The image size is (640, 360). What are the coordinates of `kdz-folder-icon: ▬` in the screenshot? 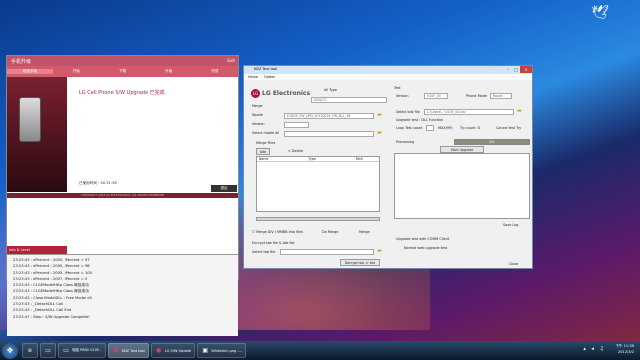 It's located at (520, 111).